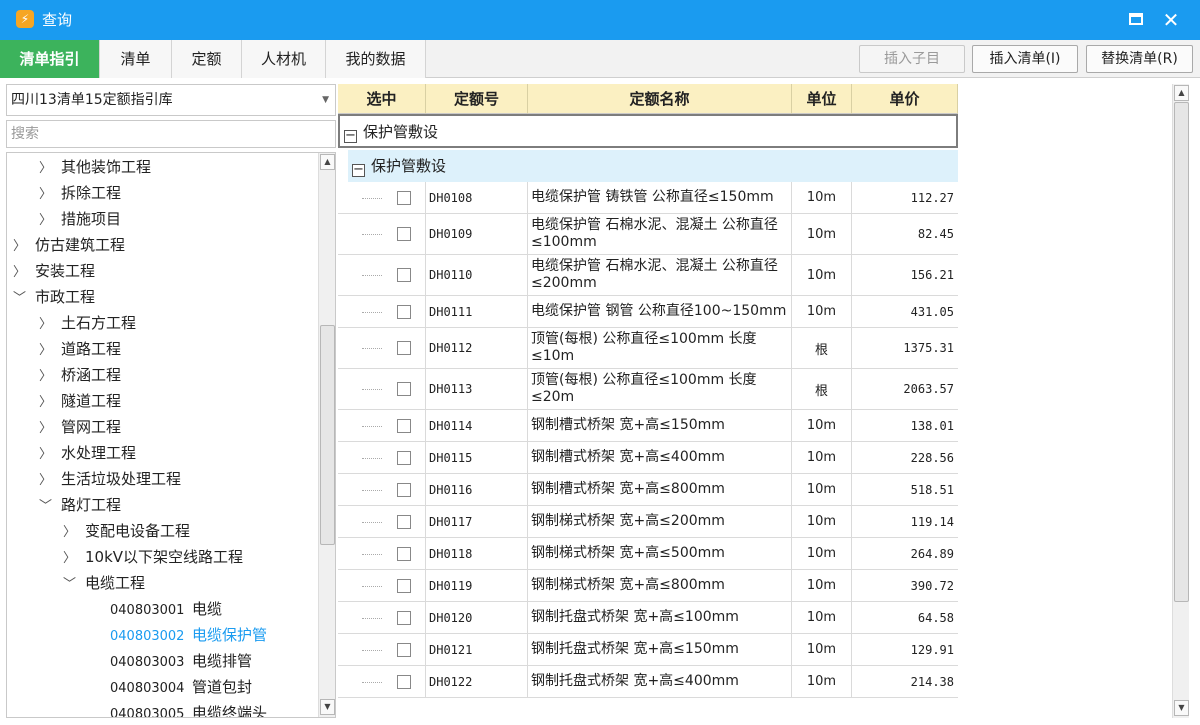 This screenshot has height=725, width=1200. Describe the element at coordinates (87, 323) in the screenshot. I see `tree-item: 〉土石方工程` at that location.